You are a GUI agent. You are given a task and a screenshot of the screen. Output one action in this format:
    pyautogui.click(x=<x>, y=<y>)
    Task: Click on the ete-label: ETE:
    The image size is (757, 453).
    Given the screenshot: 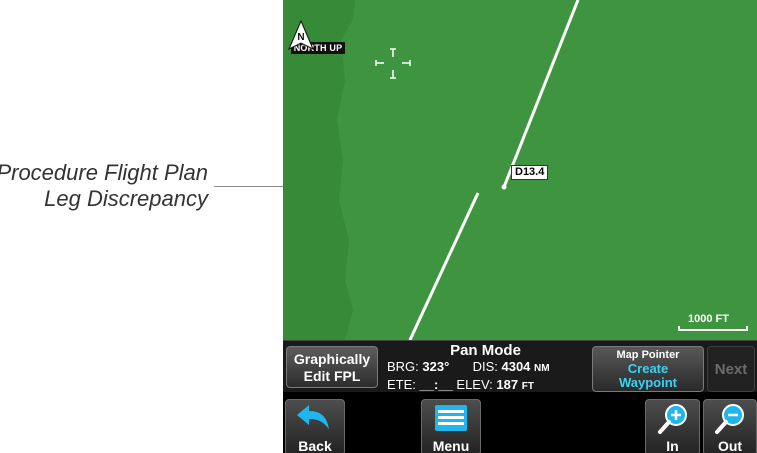 What is the action you would take?
    pyautogui.click(x=401, y=384)
    